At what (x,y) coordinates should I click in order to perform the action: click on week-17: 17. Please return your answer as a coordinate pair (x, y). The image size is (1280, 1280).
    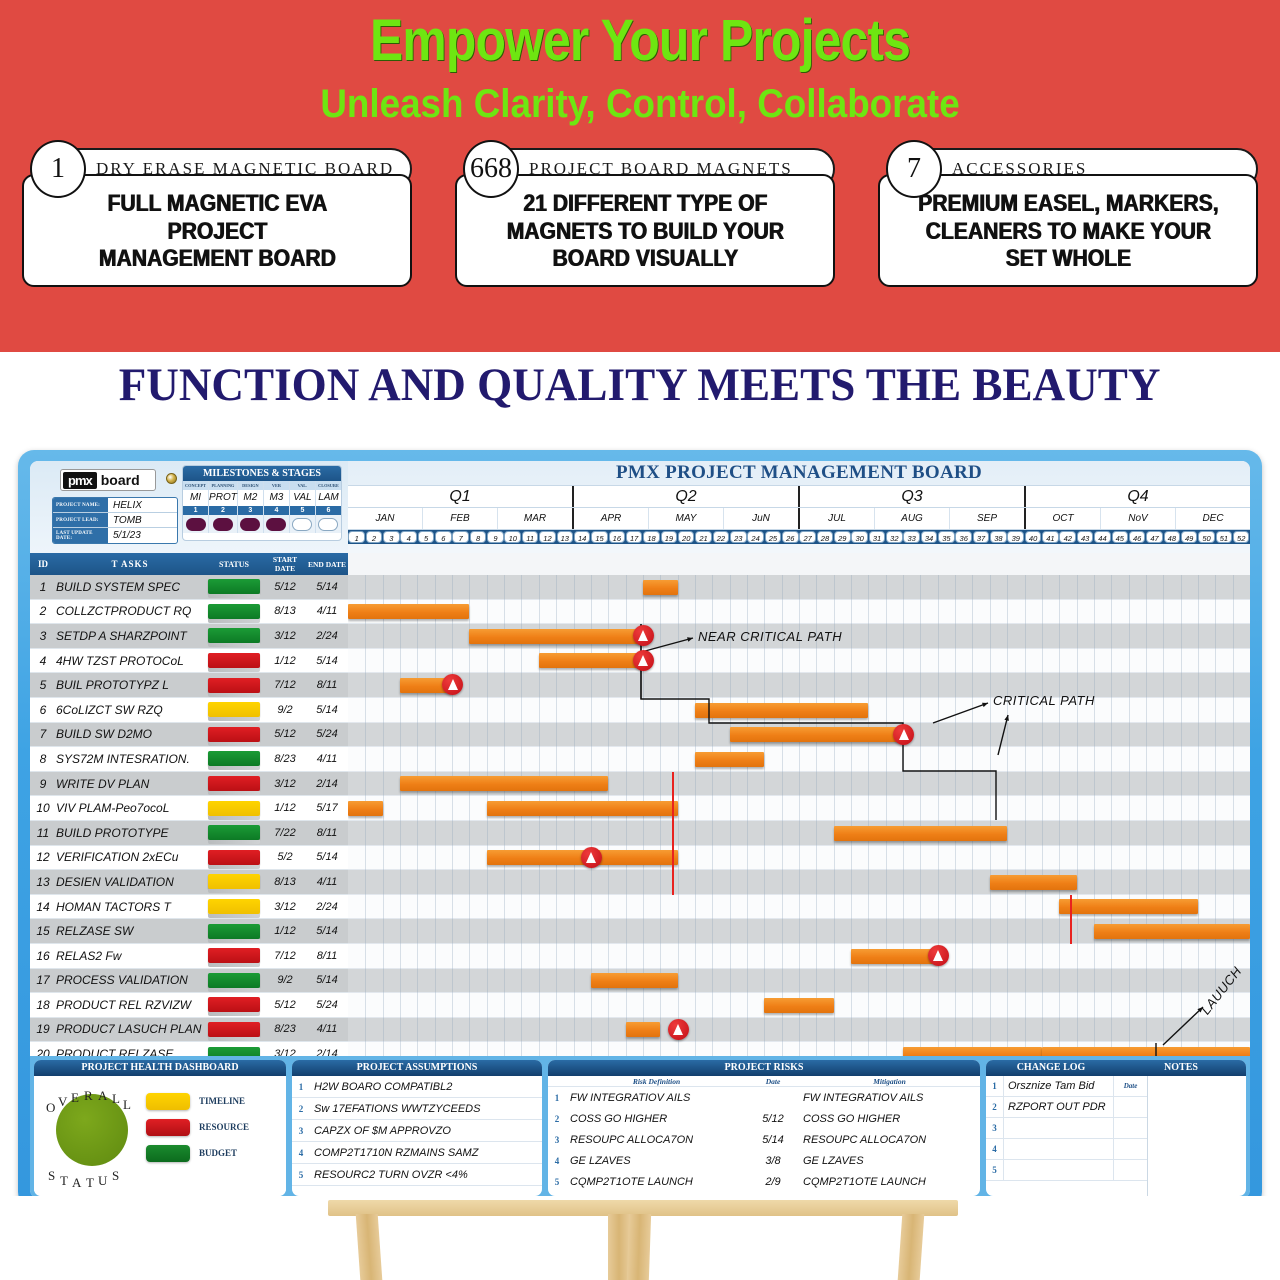
    Looking at the image, I should click on (634, 537).